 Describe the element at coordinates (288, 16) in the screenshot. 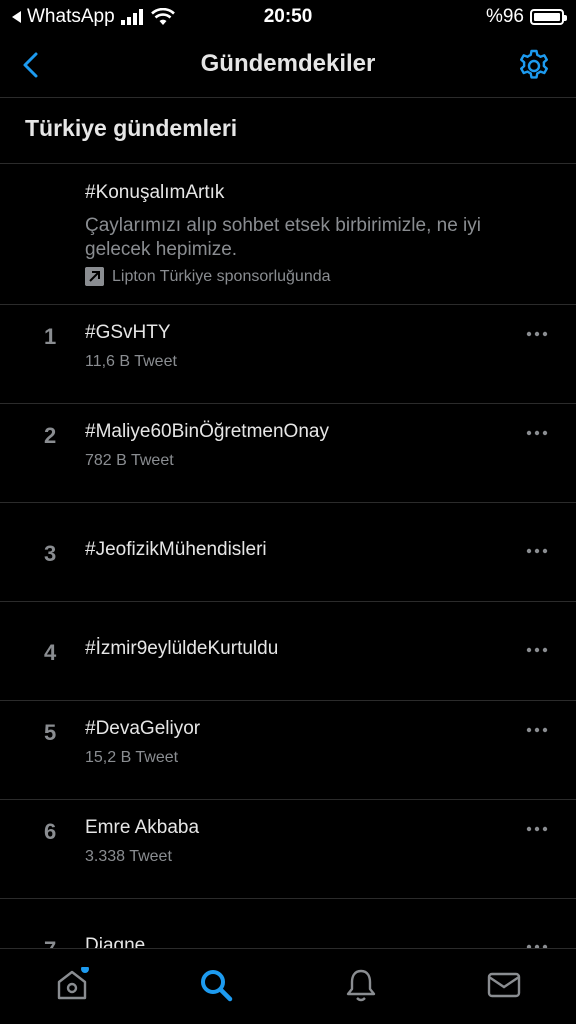

I see `status-bar: WhatsApp 20:50 %96` at that location.